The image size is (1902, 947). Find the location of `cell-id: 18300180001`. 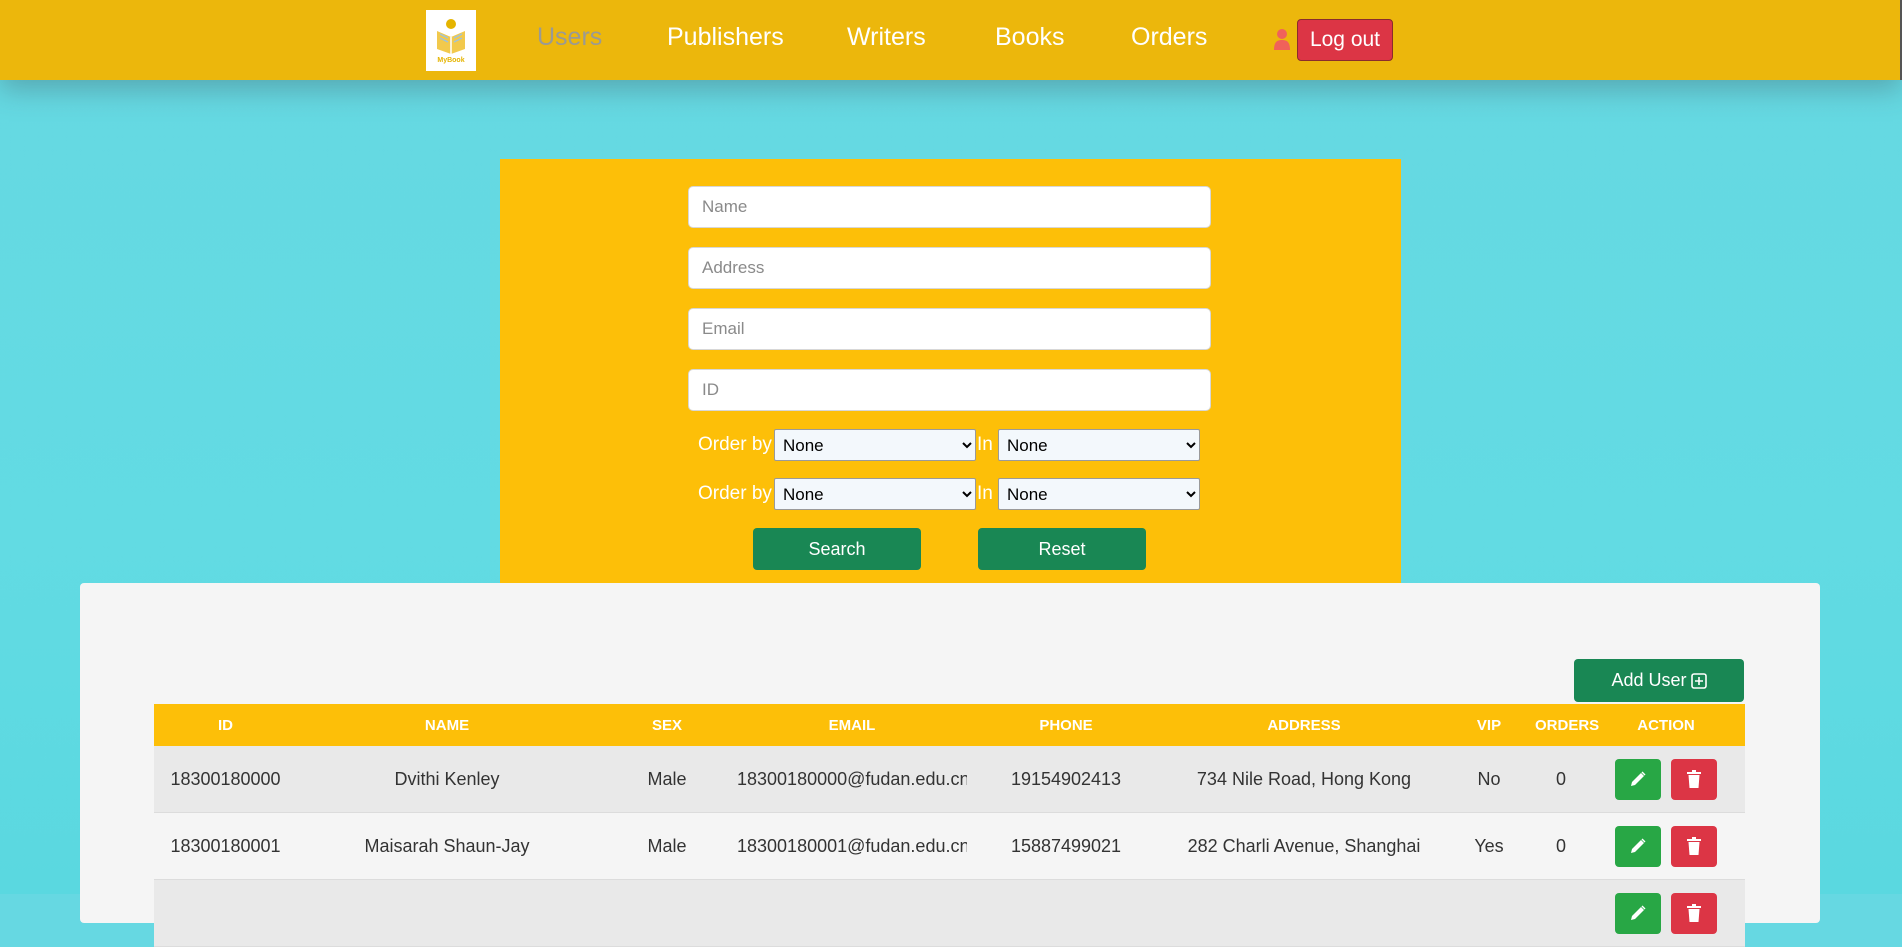

cell-id: 18300180001 is located at coordinates (225, 846).